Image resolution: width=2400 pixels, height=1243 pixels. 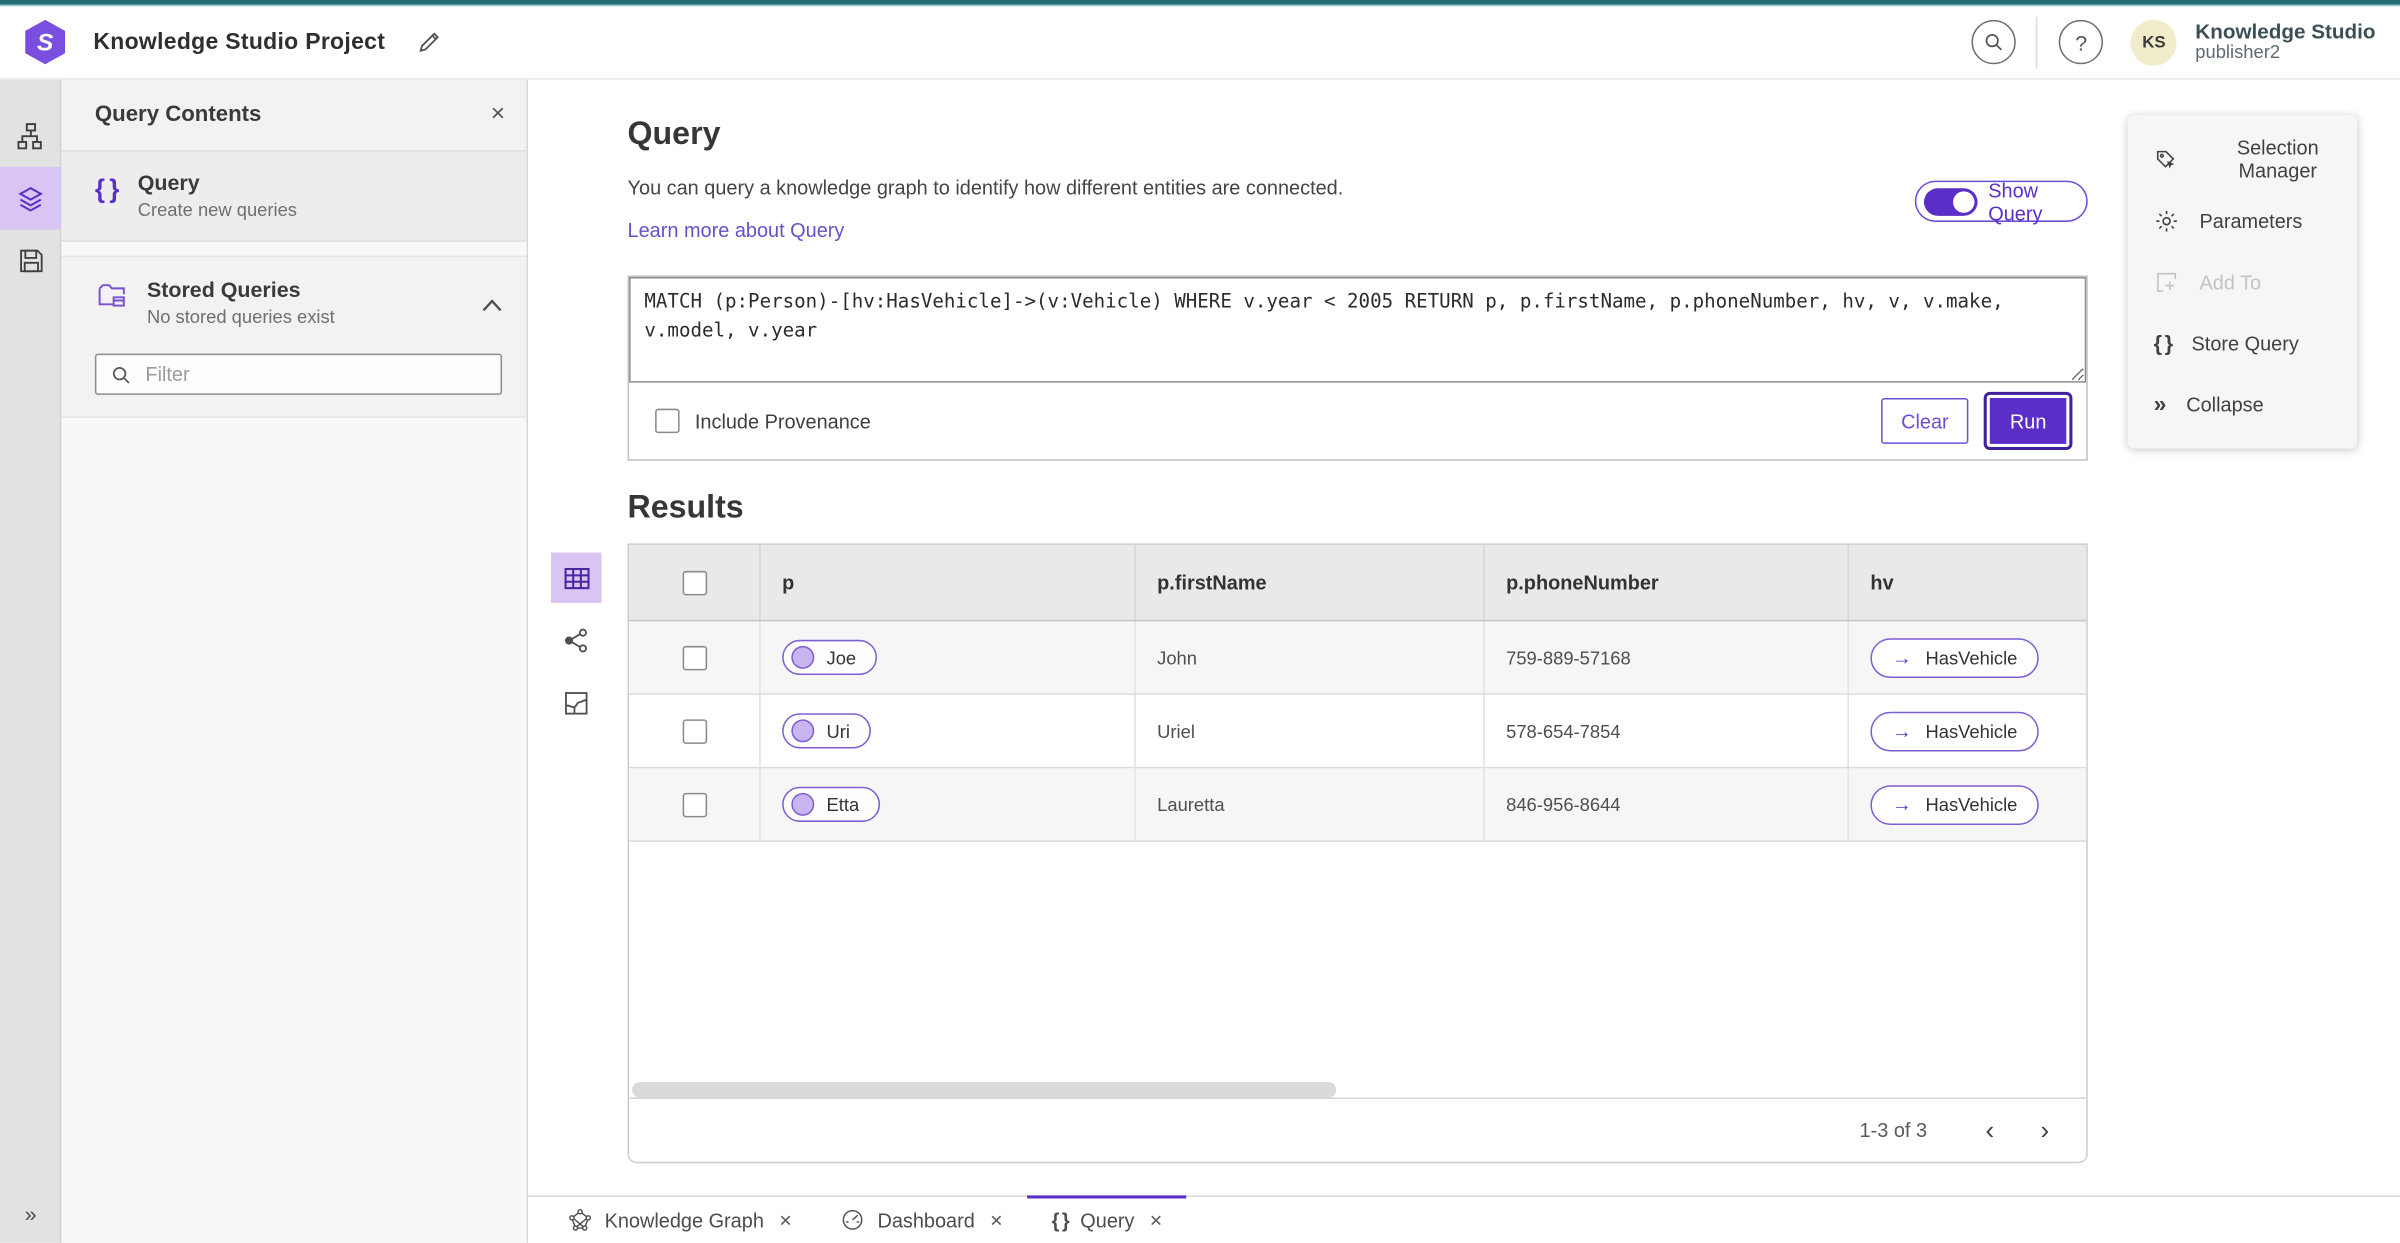 I want to click on column-header: p.phoneNumber, so click(x=1665, y=582).